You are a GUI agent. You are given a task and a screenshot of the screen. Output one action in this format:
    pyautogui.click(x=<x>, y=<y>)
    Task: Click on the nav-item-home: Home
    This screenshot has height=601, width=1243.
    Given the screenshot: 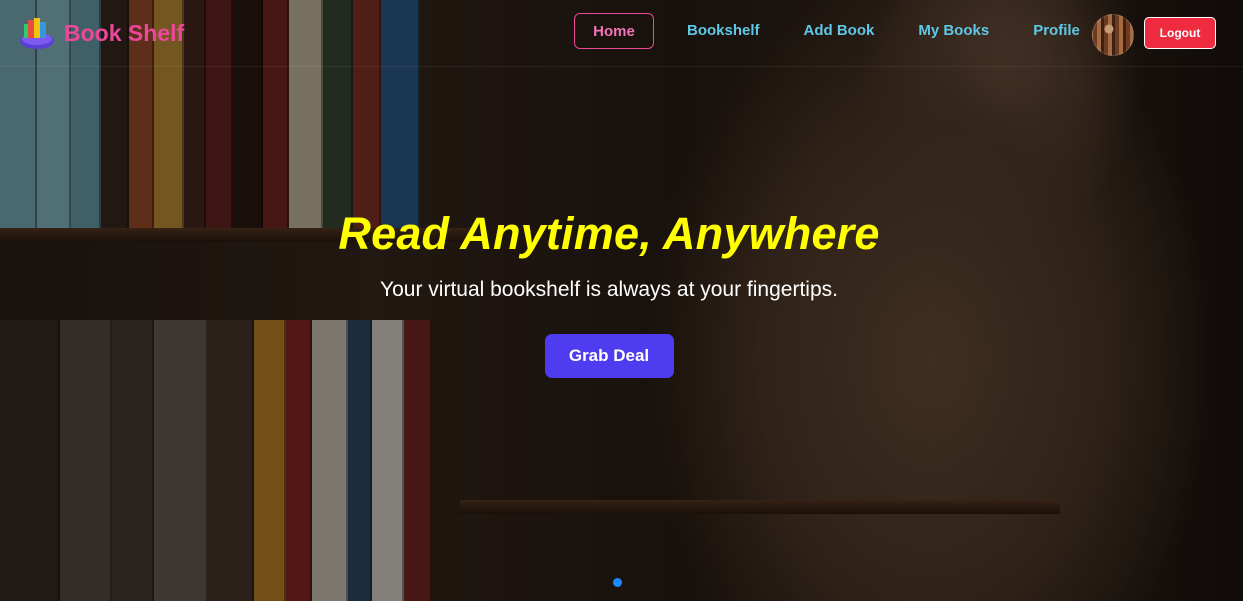 What is the action you would take?
    pyautogui.click(x=614, y=31)
    